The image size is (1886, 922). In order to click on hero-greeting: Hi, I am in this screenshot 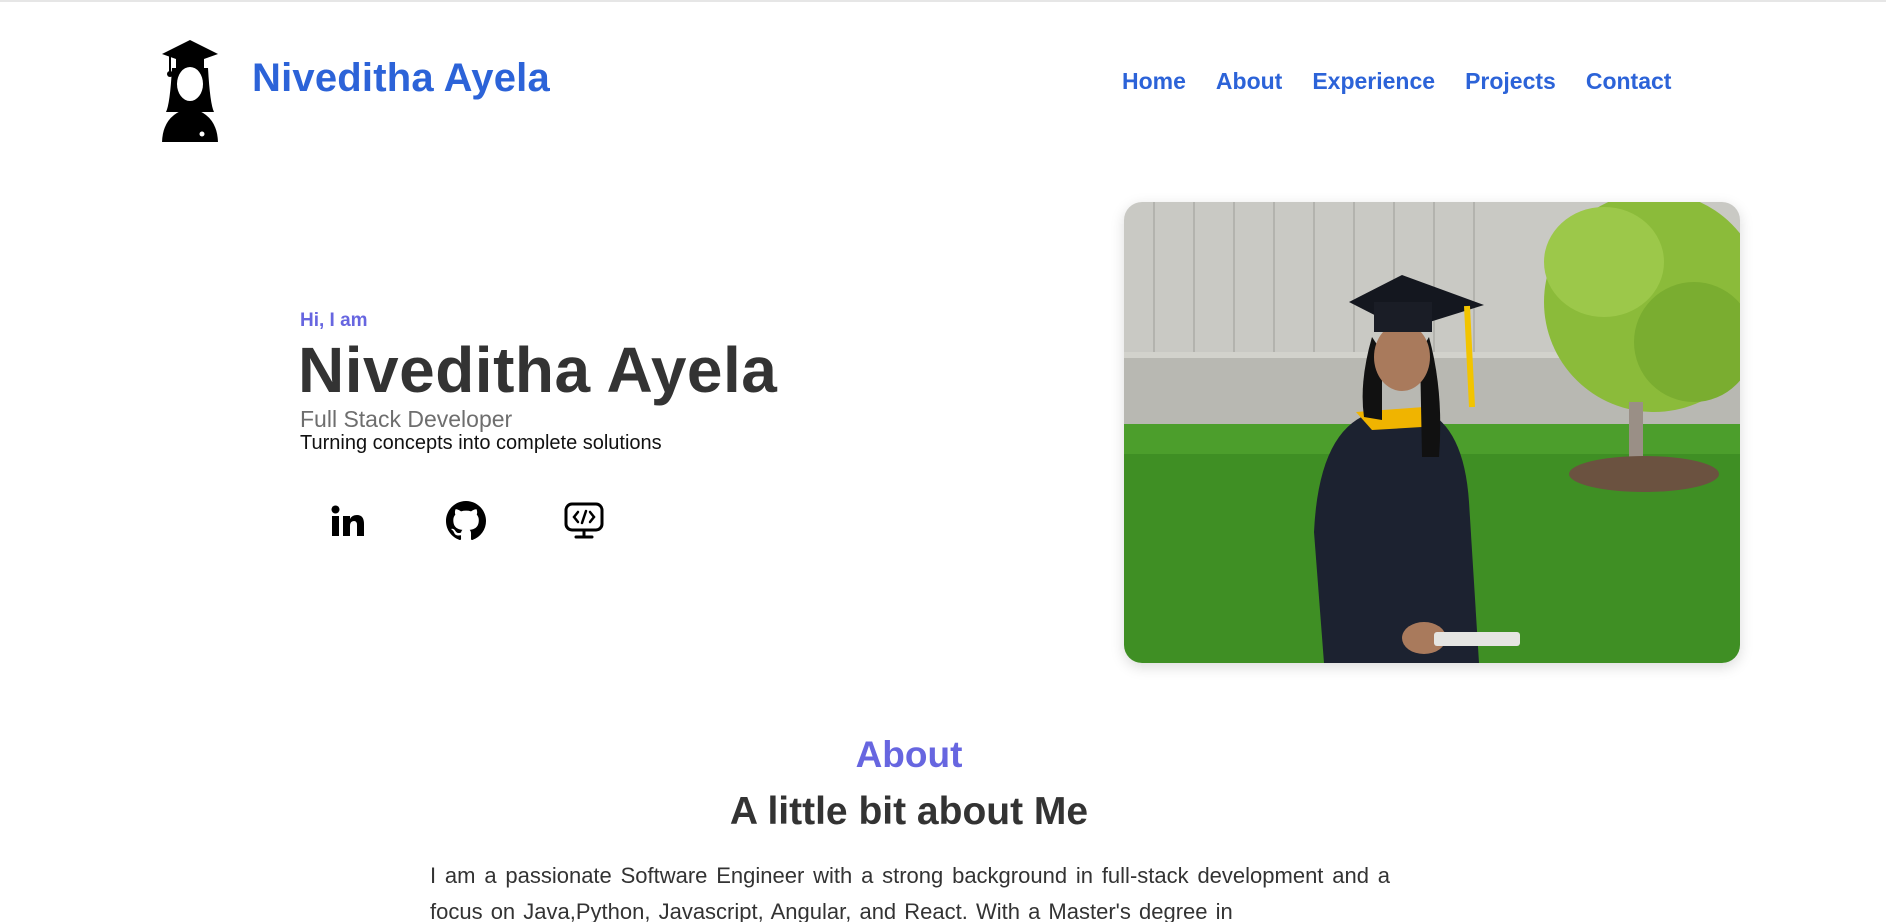, I will do `click(334, 320)`.